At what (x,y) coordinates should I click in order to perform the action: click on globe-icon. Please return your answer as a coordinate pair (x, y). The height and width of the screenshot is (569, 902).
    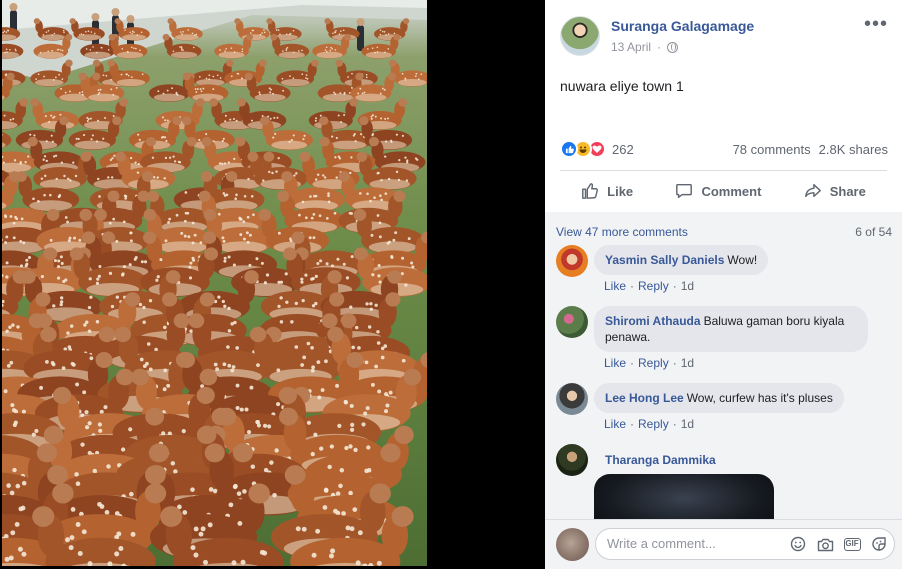
    Looking at the image, I should click on (673, 47).